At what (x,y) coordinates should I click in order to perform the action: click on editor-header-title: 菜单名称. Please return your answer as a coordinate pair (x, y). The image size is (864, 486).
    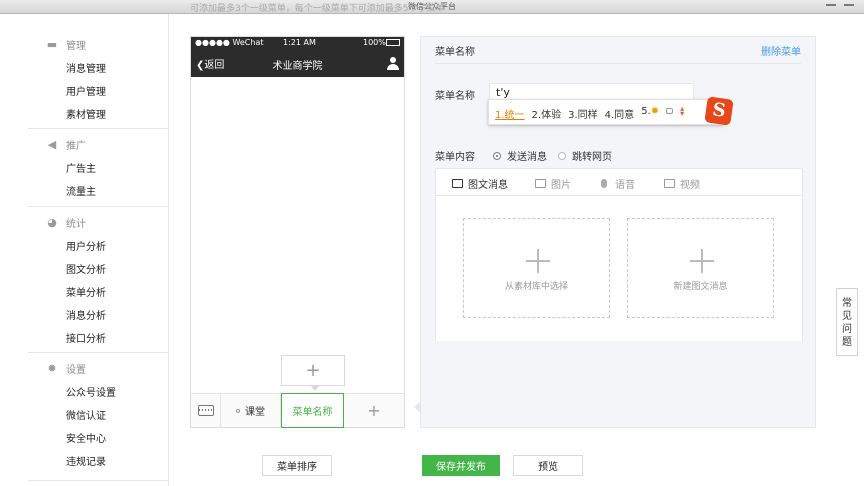
    Looking at the image, I should click on (455, 52).